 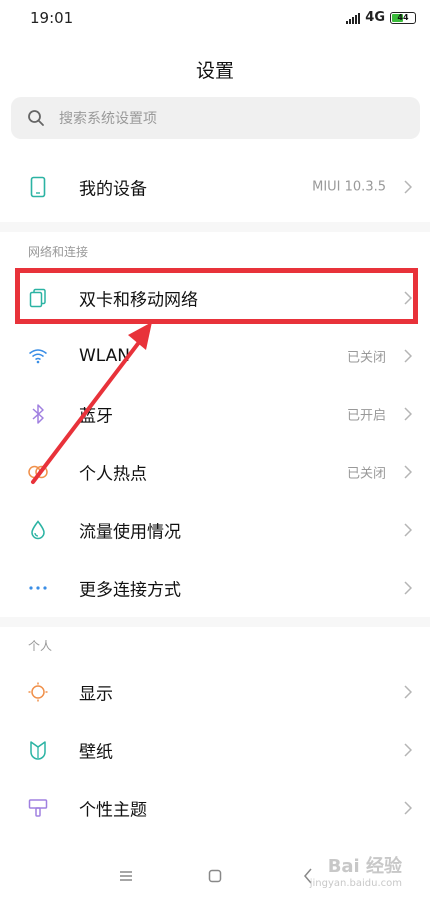 I want to click on page-title: 设置, so click(x=214, y=71).